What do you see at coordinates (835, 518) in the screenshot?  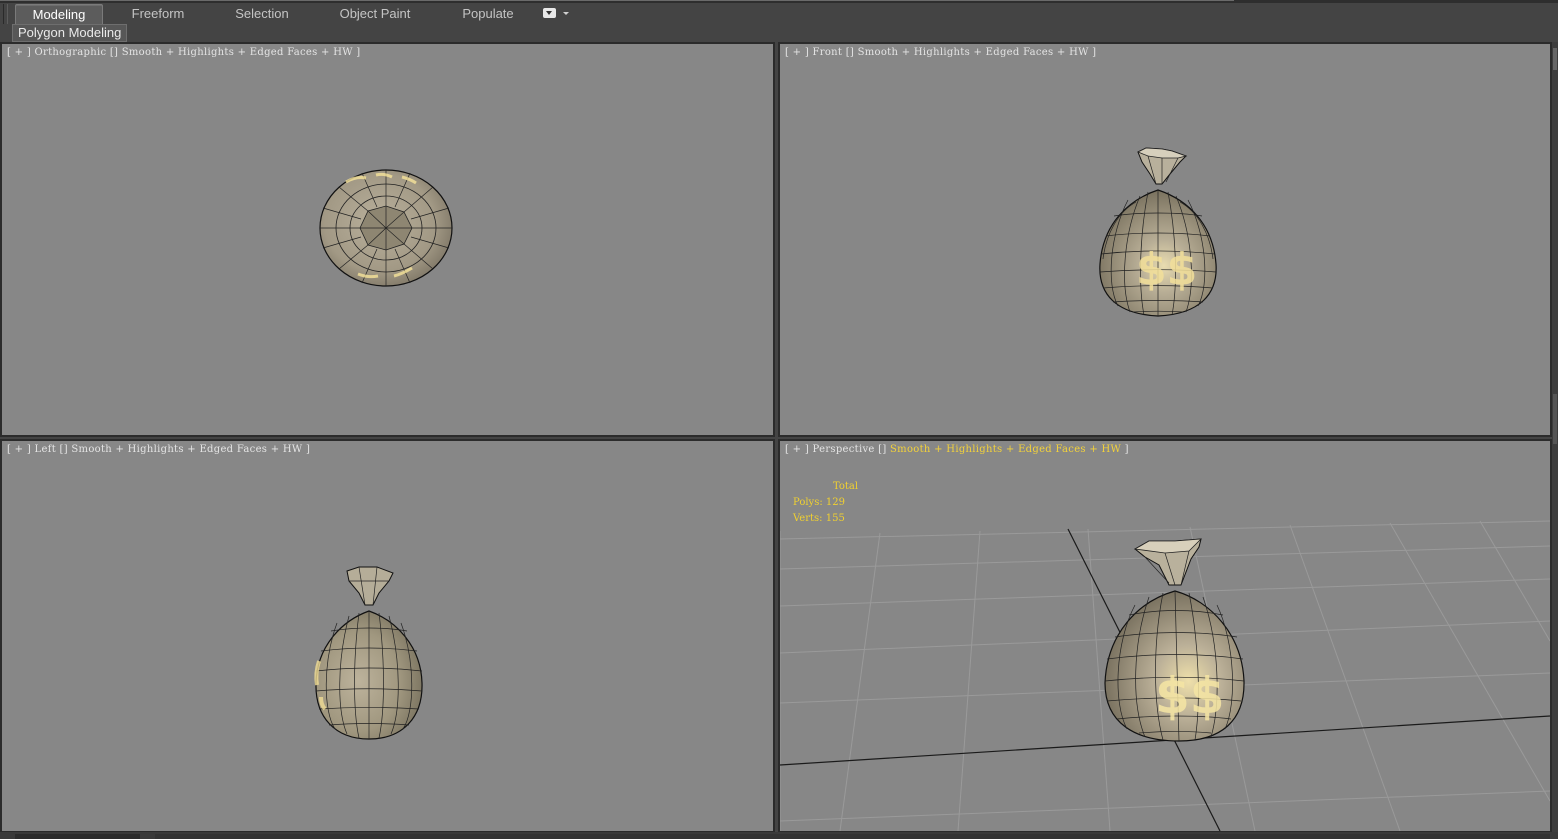 I see `stats-verts-value: 155` at bounding box center [835, 518].